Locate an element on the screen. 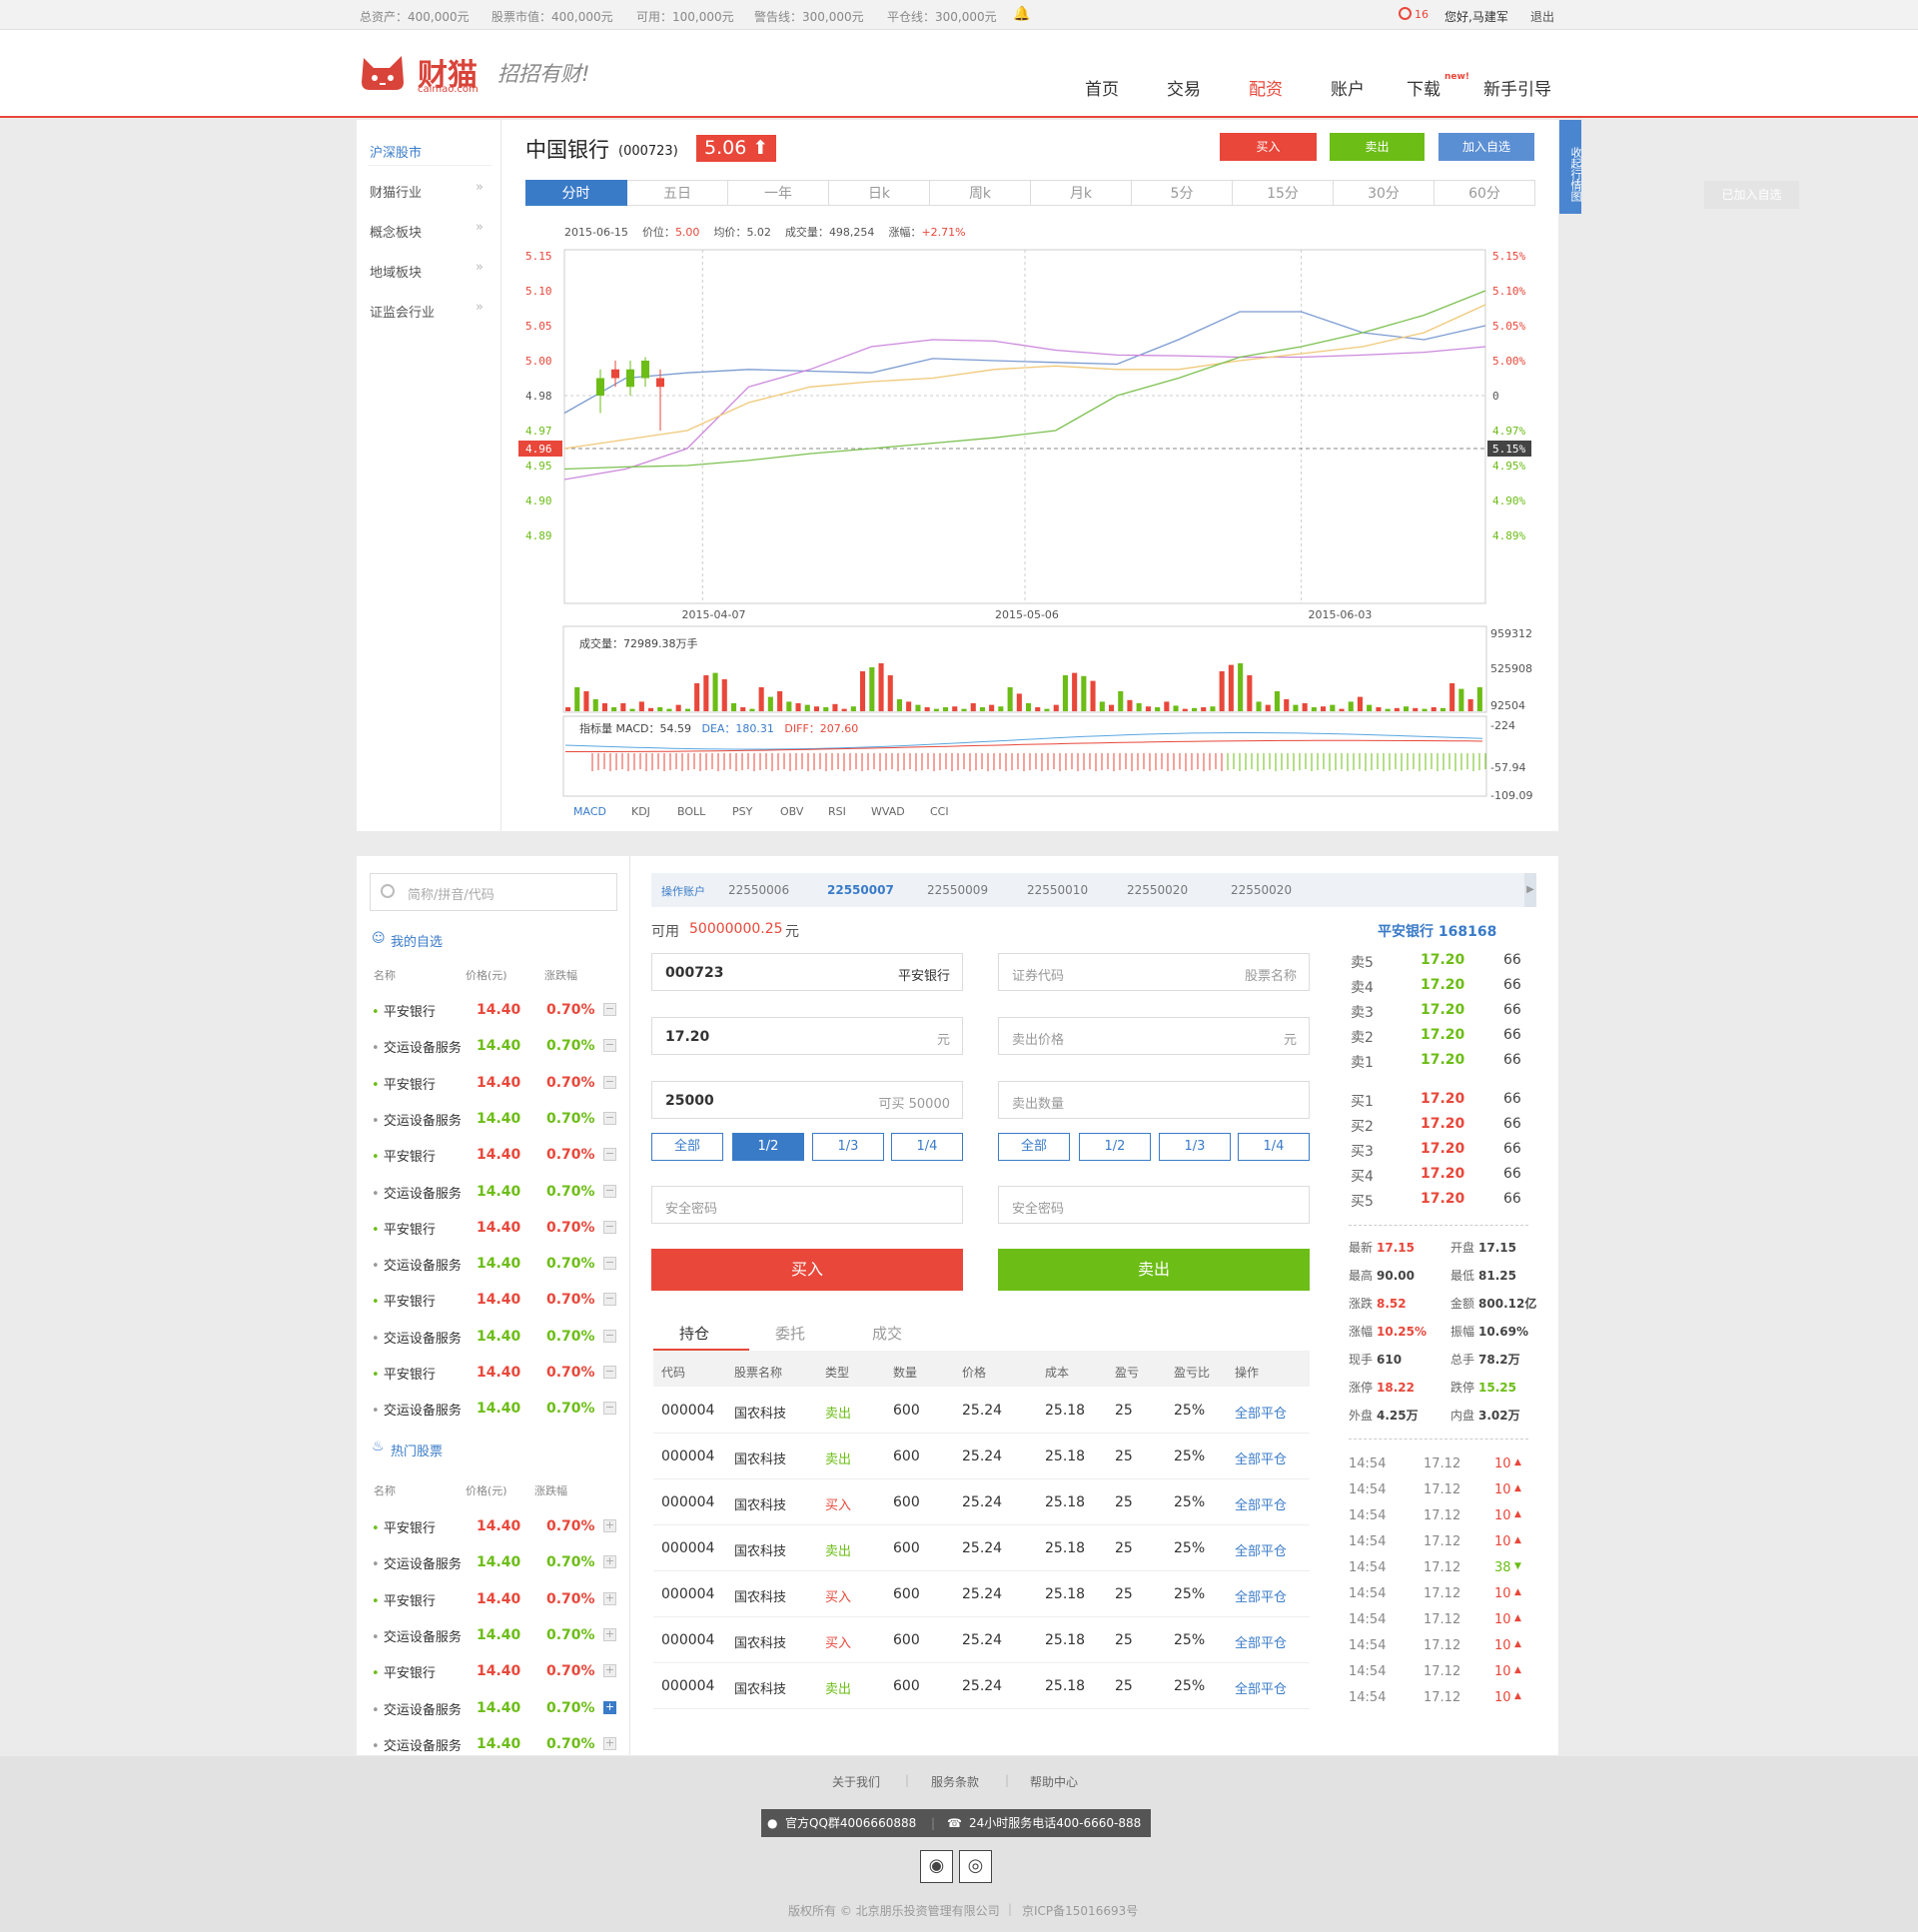 Image resolution: width=1918 pixels, height=1932 pixels. sell-frac-quarter: 1/4 is located at coordinates (1274, 1147).